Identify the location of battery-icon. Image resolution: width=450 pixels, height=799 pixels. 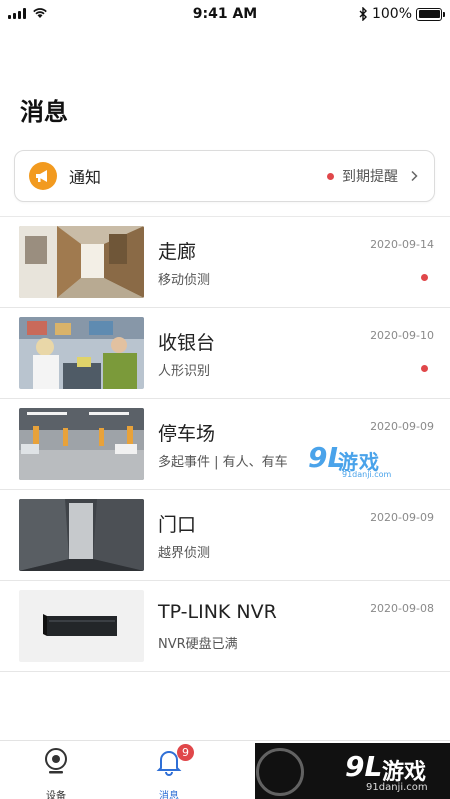
(430, 14).